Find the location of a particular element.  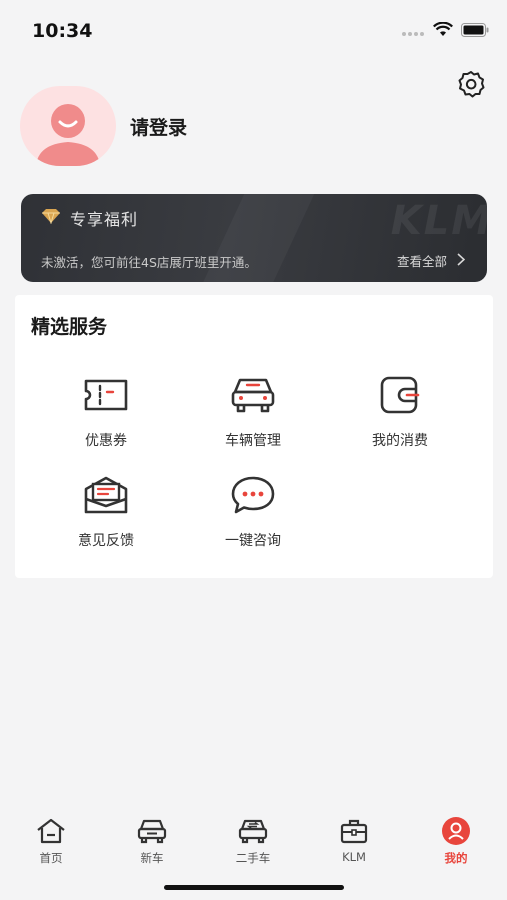

home-indicator is located at coordinates (254, 887).